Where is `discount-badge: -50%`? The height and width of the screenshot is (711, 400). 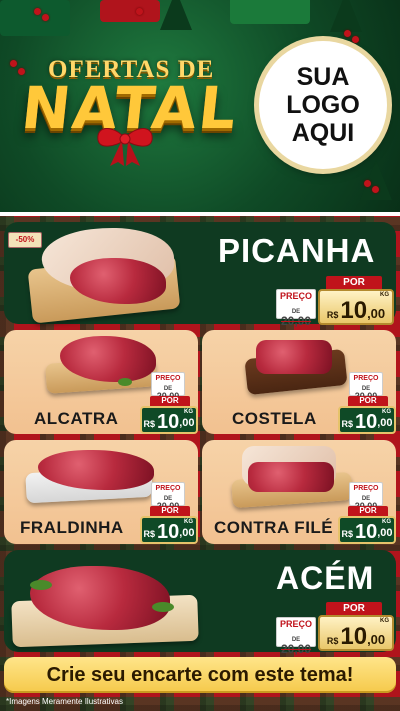
discount-badge: -50% is located at coordinates (25, 240).